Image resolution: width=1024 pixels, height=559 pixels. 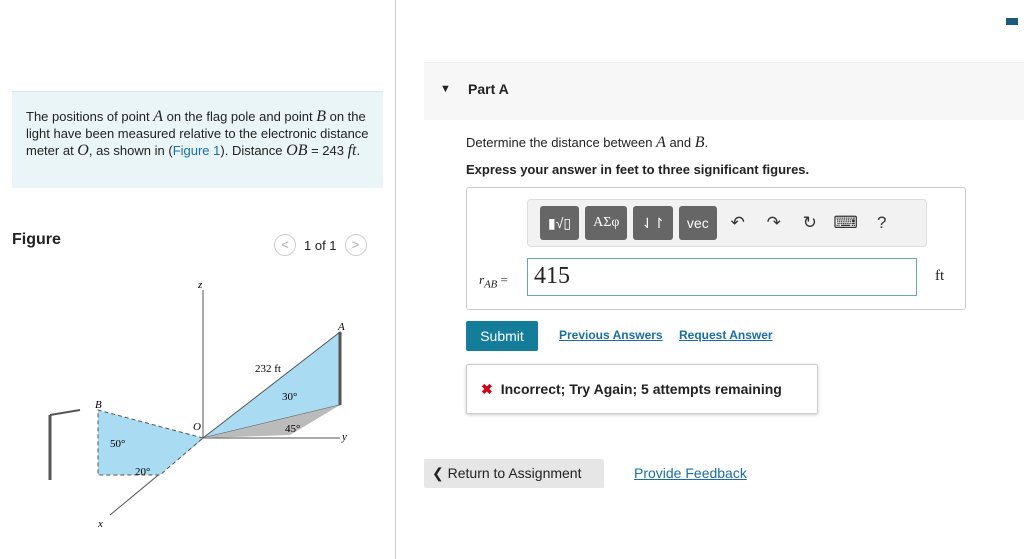 I want to click on keyboard-icon: ⌨, so click(x=846, y=223).